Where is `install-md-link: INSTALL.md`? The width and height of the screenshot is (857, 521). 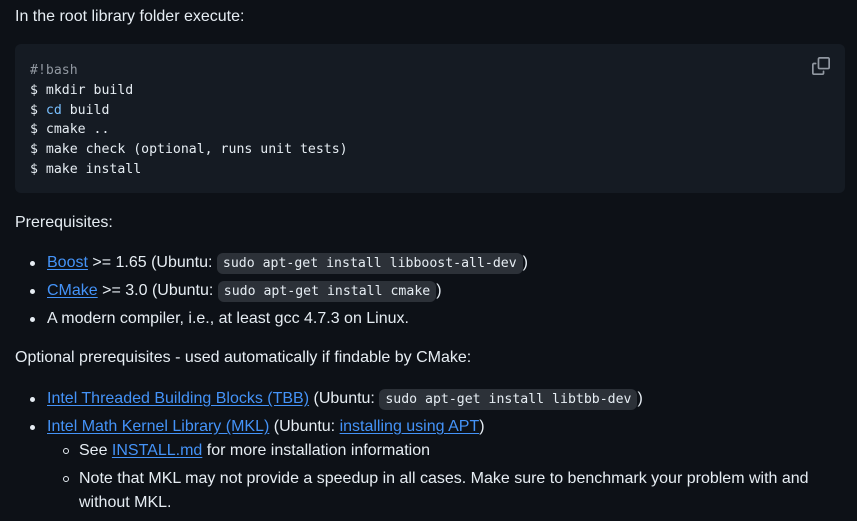
install-md-link: INSTALL.md is located at coordinates (157, 450).